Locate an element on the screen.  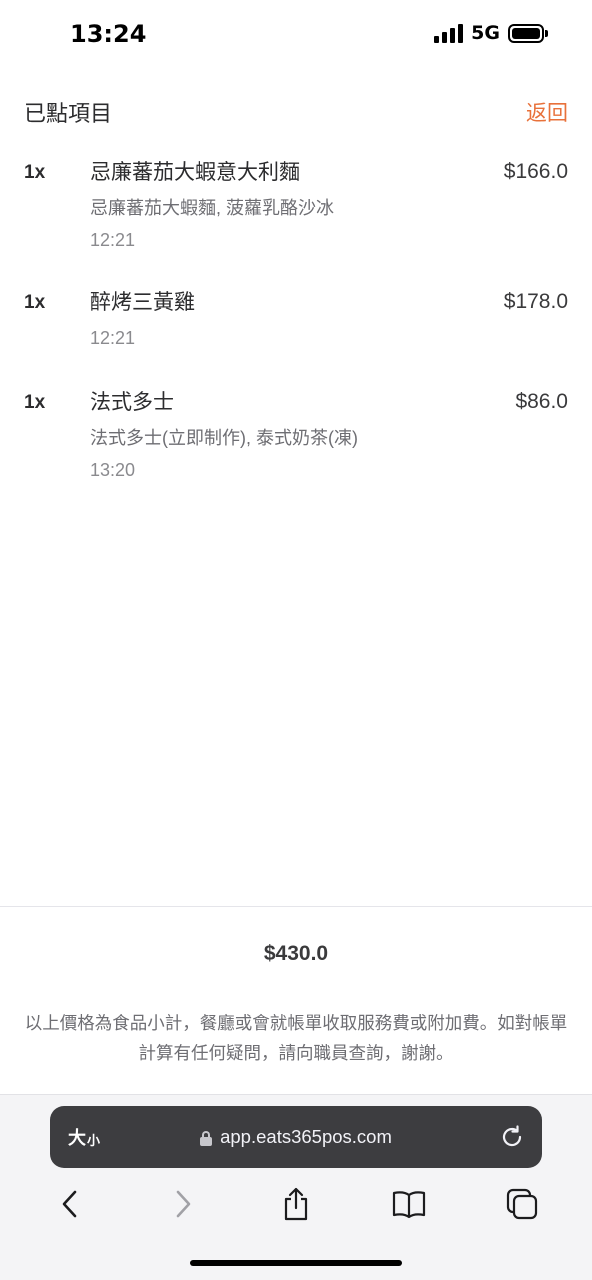
text-size-button: 大 小 is located at coordinates (84, 1137).